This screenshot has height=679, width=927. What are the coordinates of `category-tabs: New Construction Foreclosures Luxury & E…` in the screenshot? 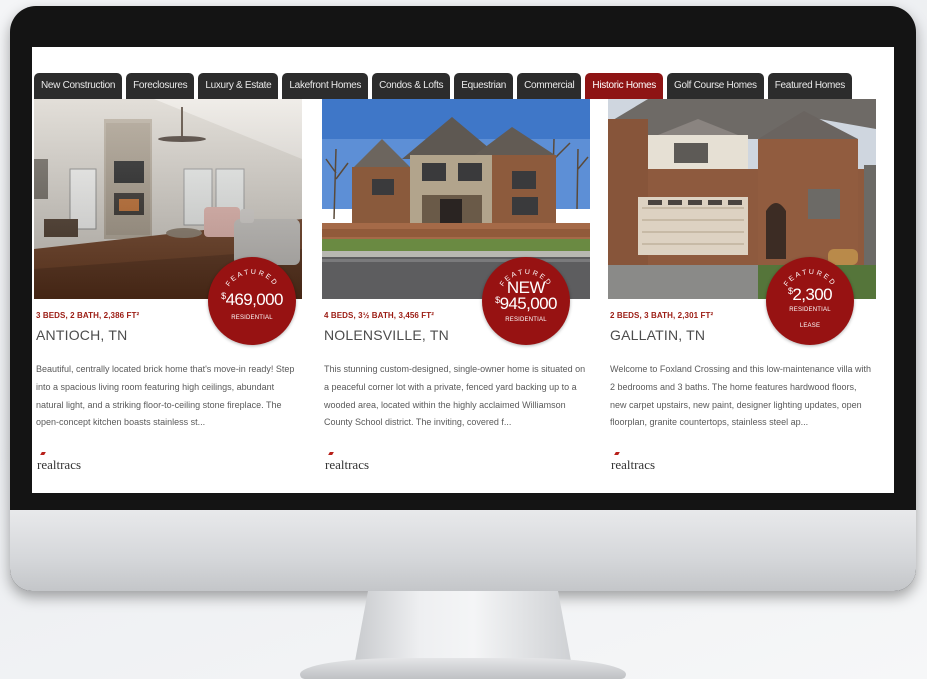 It's located at (443, 86).